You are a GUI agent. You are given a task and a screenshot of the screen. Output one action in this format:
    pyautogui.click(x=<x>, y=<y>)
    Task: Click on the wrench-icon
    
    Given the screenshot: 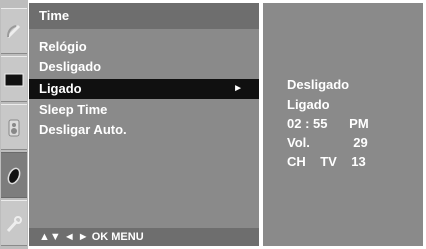 What is the action you would take?
    pyautogui.click(x=14, y=224)
    